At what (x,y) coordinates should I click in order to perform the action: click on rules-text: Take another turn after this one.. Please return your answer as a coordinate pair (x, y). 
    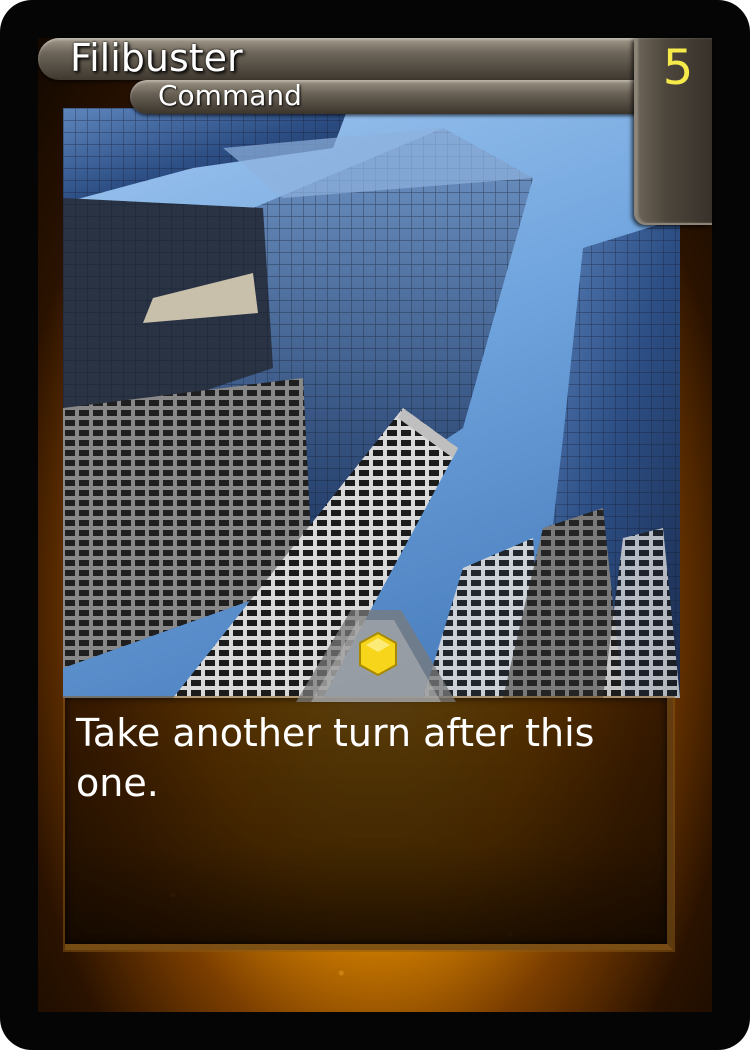
    Looking at the image, I should click on (335, 758).